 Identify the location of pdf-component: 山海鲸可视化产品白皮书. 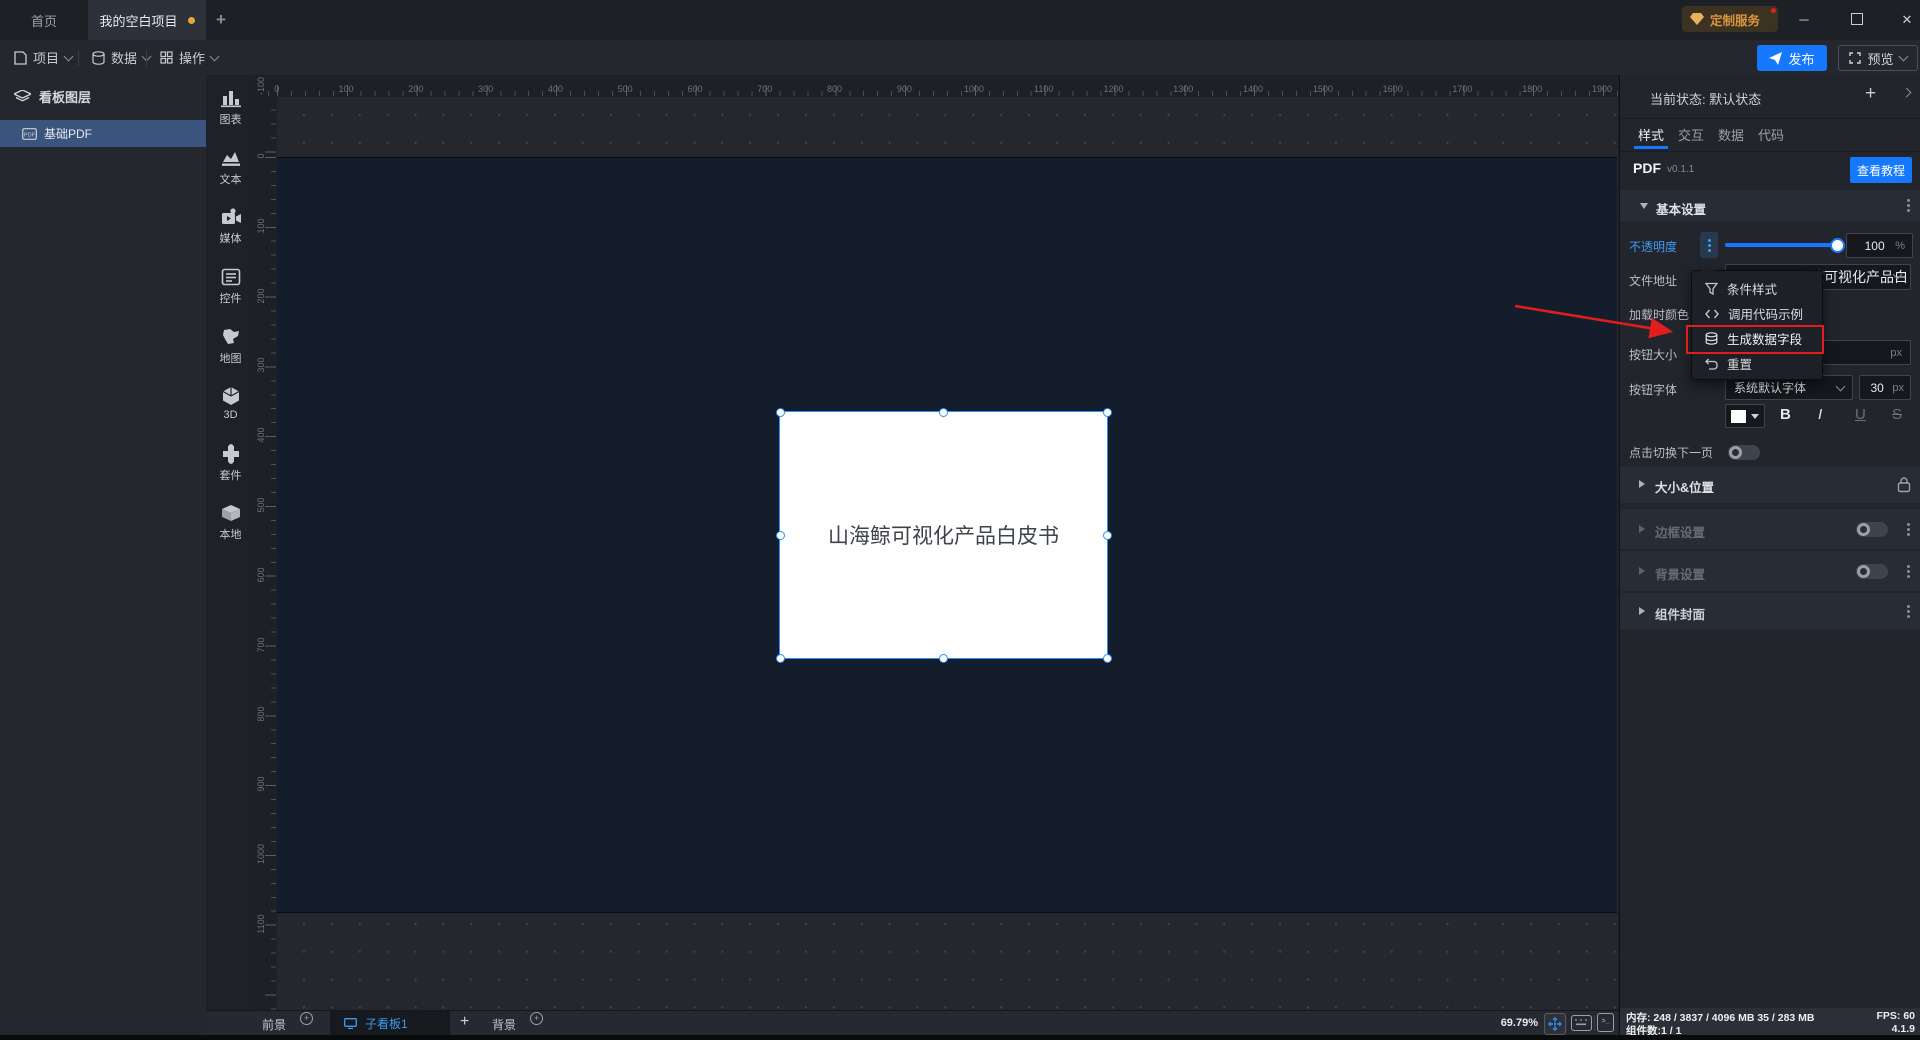
(943, 535).